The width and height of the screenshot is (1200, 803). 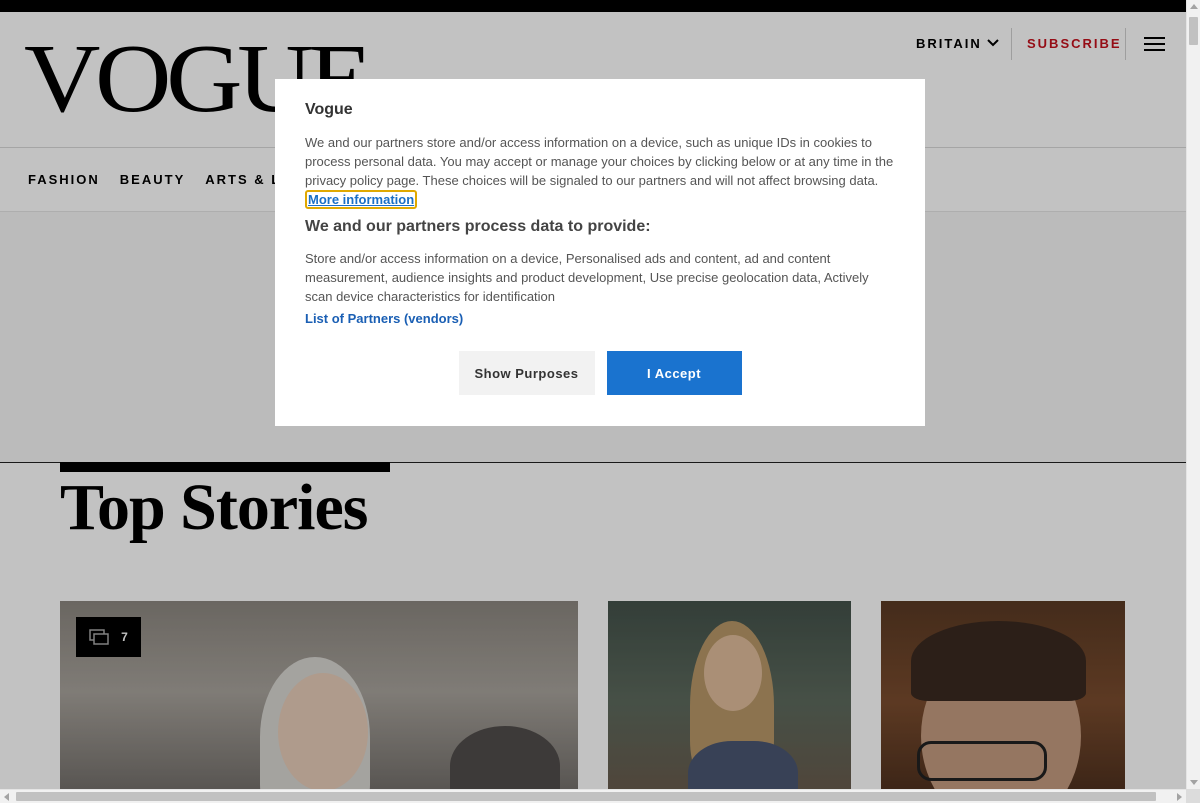 I want to click on accept-button: I Accept, so click(x=674, y=373).